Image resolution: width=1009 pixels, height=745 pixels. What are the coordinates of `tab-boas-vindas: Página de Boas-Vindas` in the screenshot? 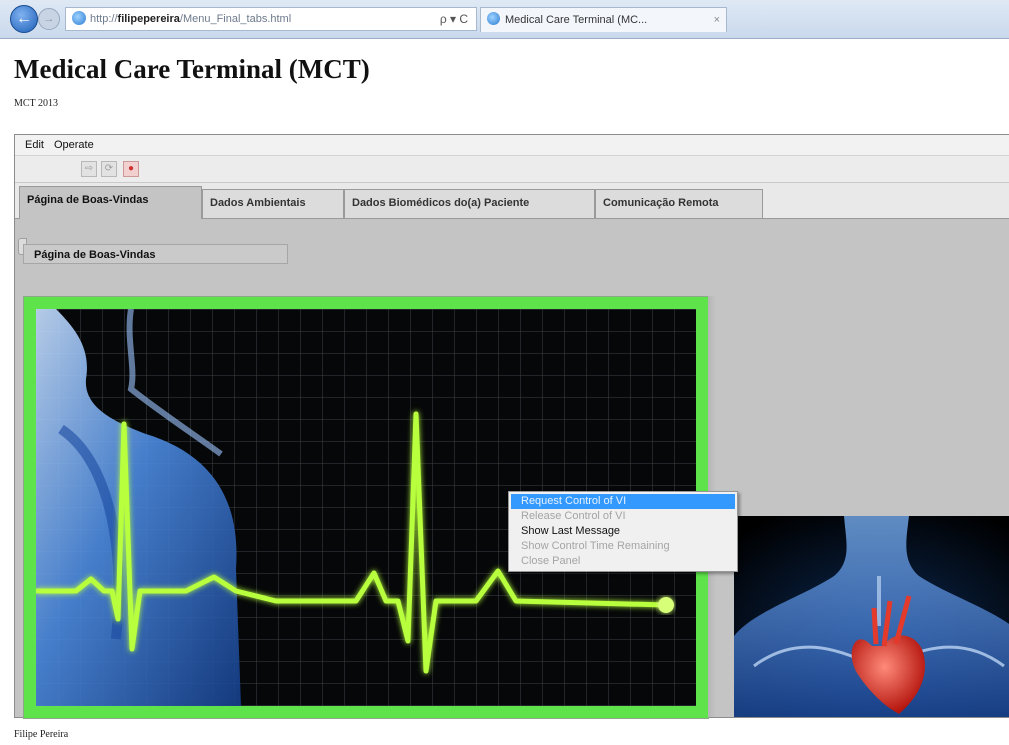 It's located at (110, 202).